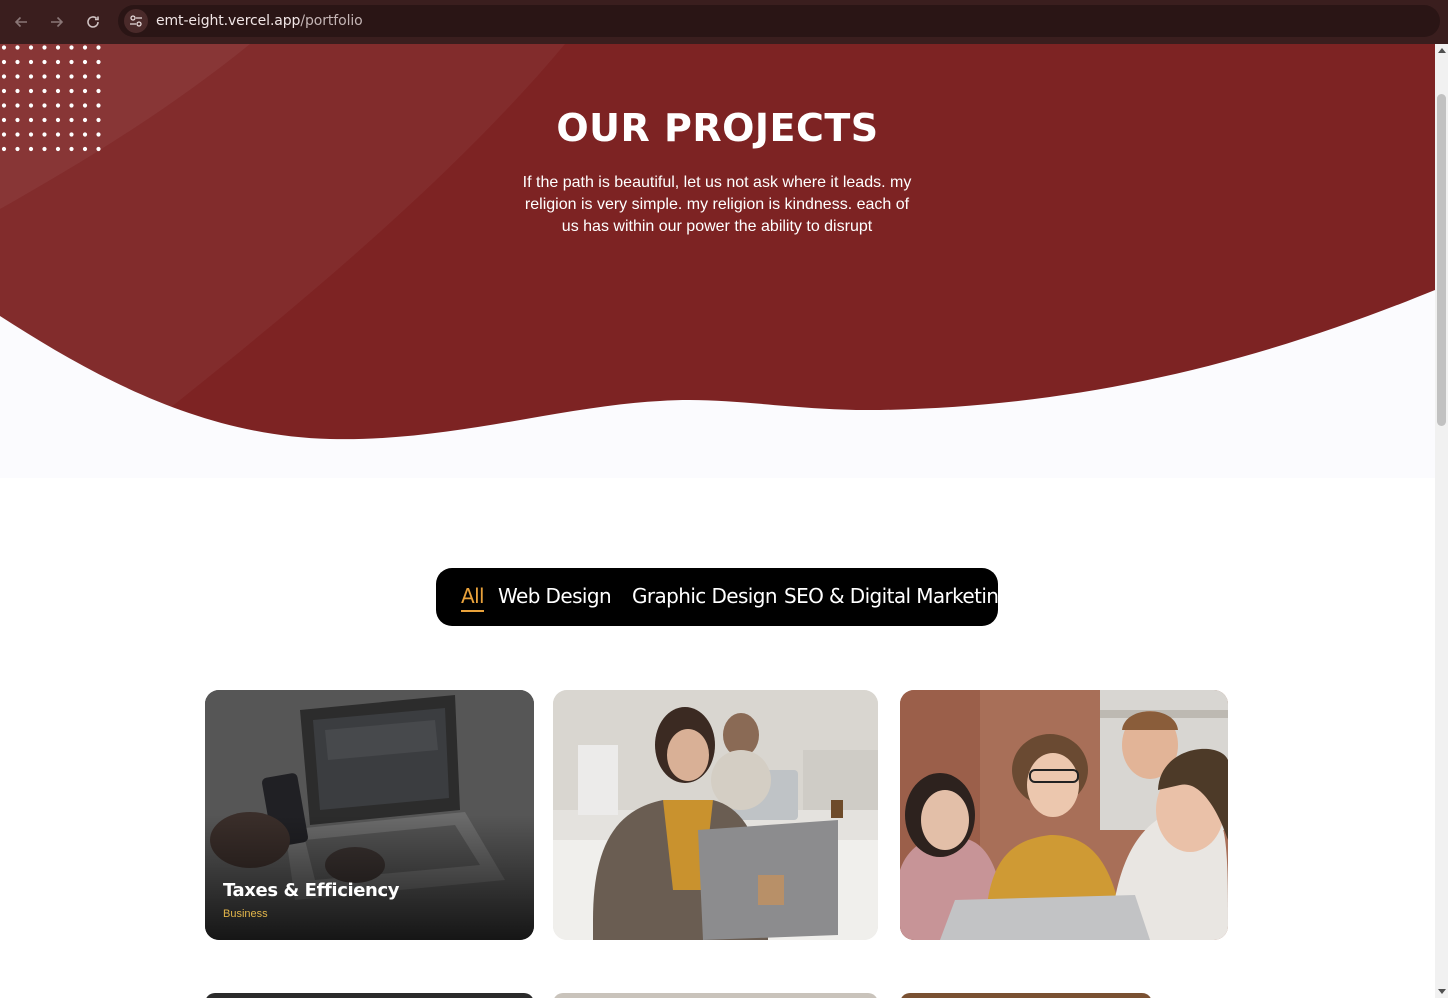  I want to click on url-host: emt-eight.vercel.app, so click(228, 21).